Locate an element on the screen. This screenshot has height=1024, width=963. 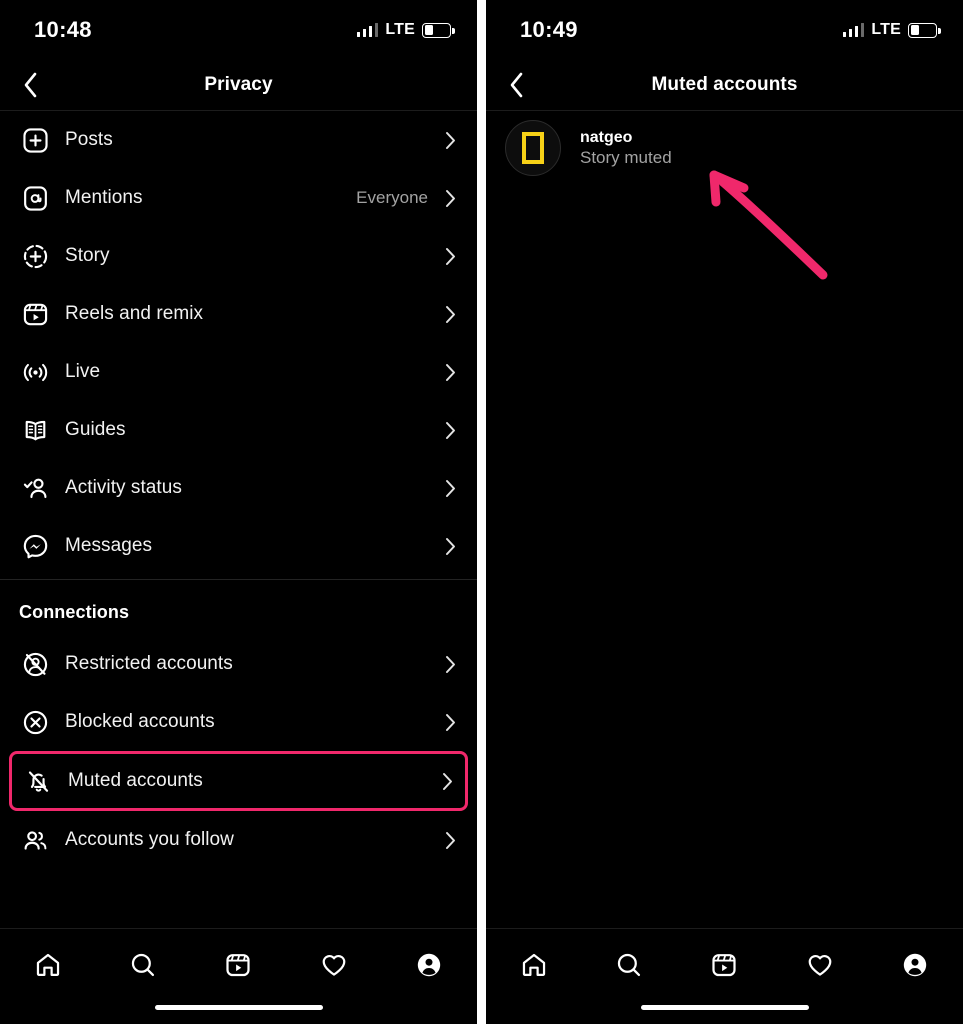
row-label: Story is located at coordinates (87, 255).